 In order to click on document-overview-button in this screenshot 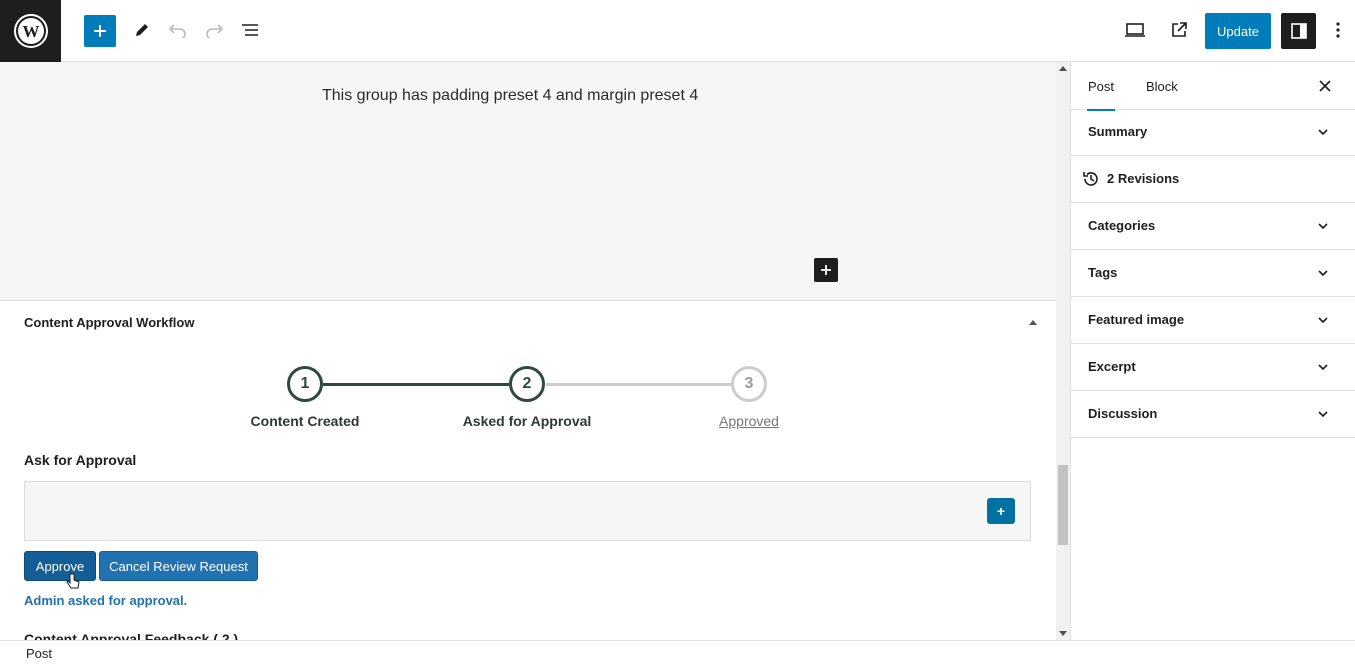, I will do `click(250, 30)`.